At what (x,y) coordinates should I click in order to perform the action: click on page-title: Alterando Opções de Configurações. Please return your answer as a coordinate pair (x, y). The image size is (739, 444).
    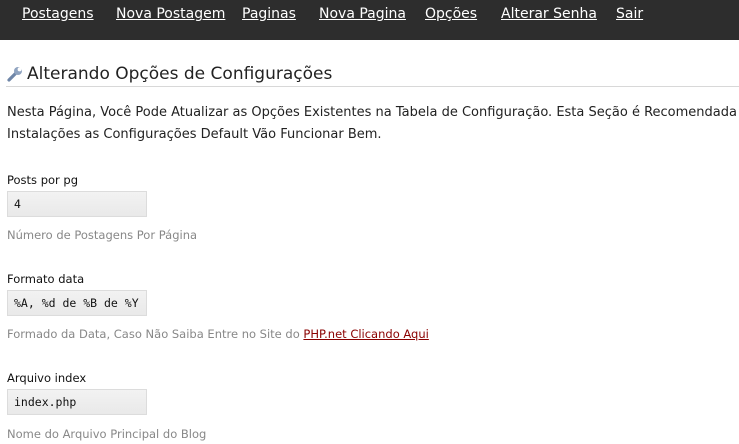
    Looking at the image, I should click on (180, 74).